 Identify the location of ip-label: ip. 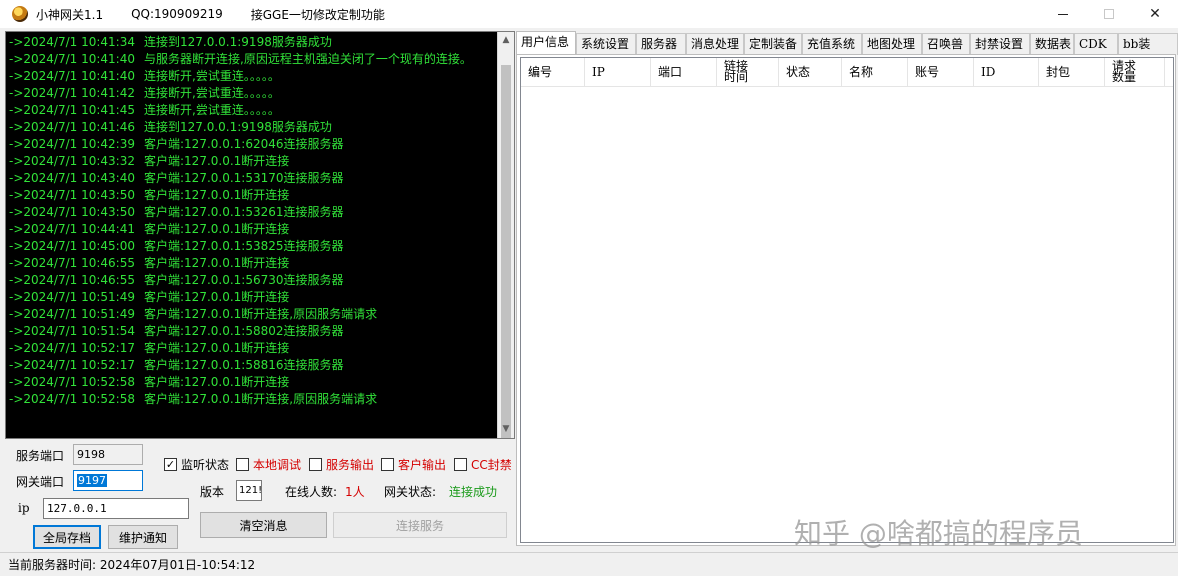
(24, 508).